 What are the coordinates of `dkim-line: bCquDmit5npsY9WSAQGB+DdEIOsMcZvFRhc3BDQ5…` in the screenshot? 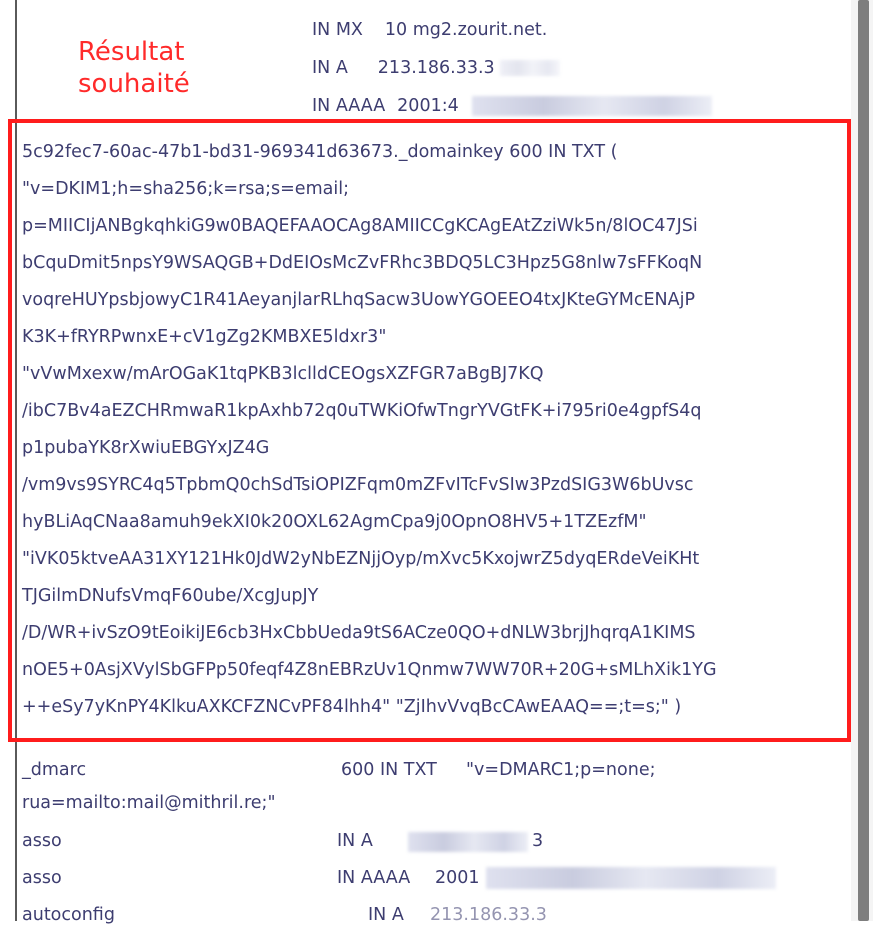 It's located at (362, 263).